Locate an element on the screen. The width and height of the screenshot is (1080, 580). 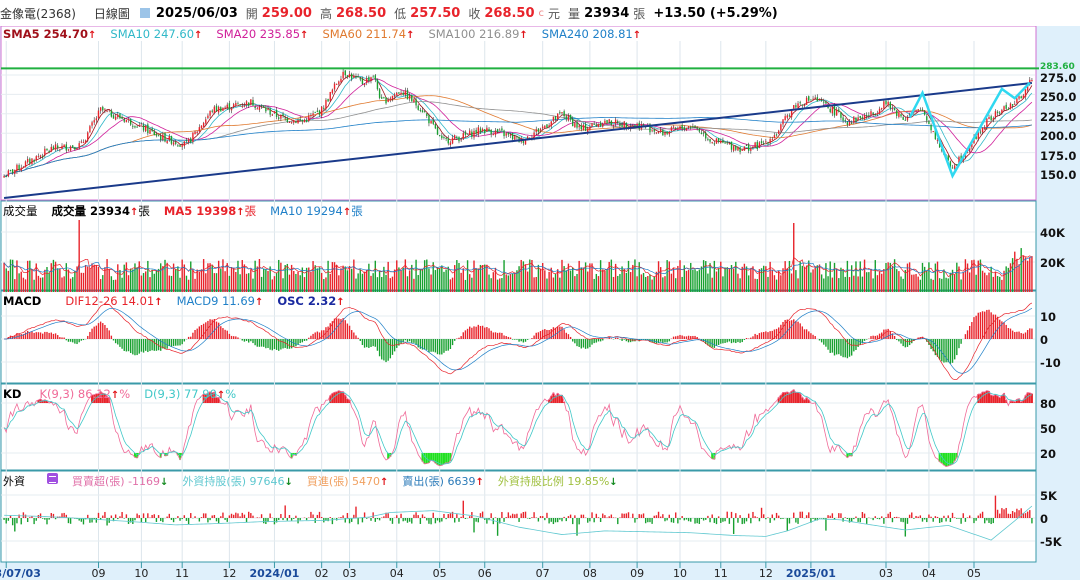
overbought-mark is located at coordinates (337, 397).